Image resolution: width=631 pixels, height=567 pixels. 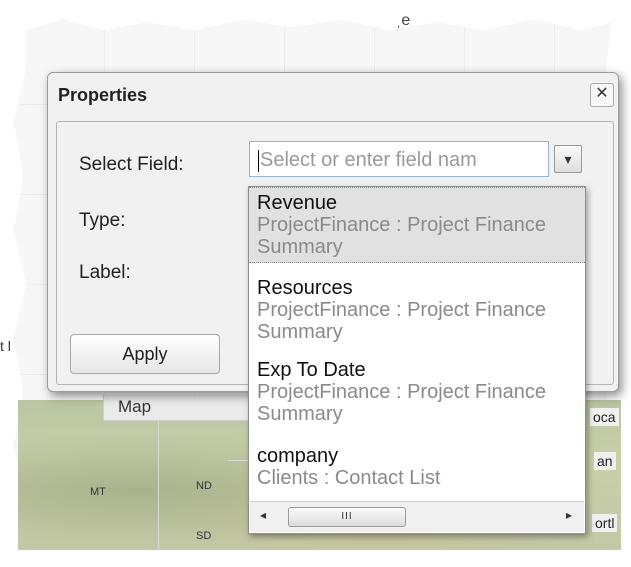 I want to click on select-field-input: Select or enter field nam, so click(x=399, y=159).